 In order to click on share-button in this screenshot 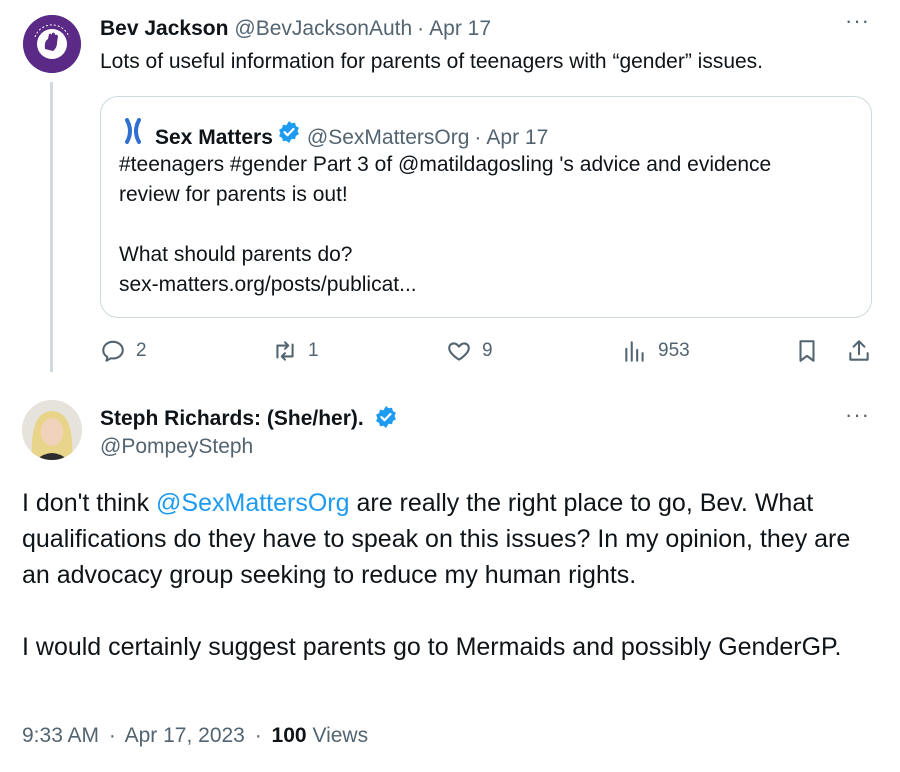, I will do `click(864, 351)`.